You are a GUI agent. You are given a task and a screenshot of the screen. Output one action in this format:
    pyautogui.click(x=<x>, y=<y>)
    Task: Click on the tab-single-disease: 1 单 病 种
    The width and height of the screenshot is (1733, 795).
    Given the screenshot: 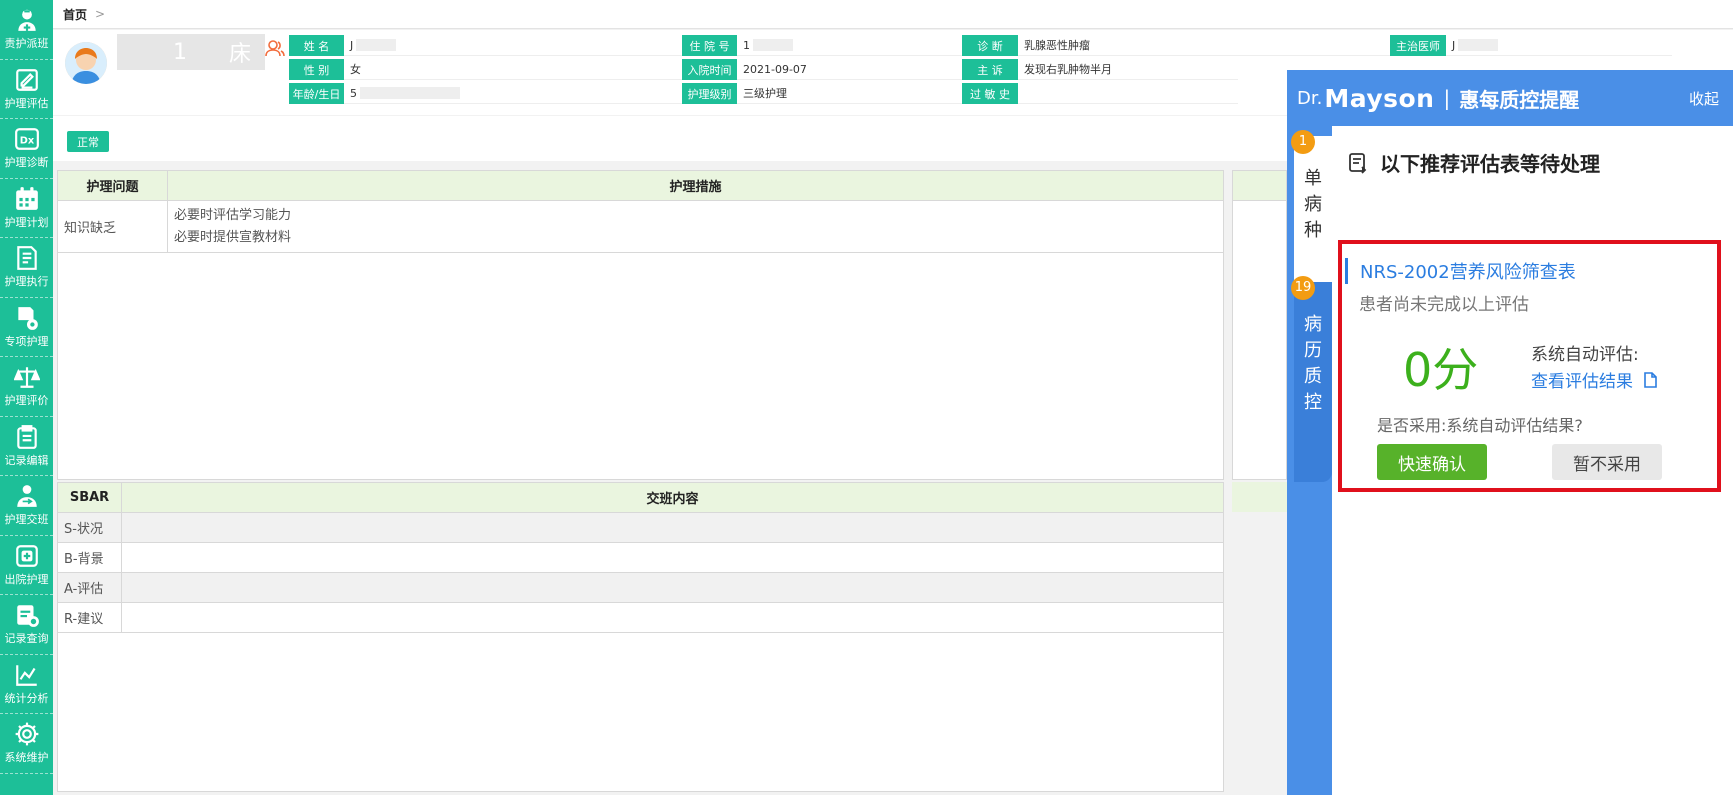 What is the action you would take?
    pyautogui.click(x=1311, y=208)
    